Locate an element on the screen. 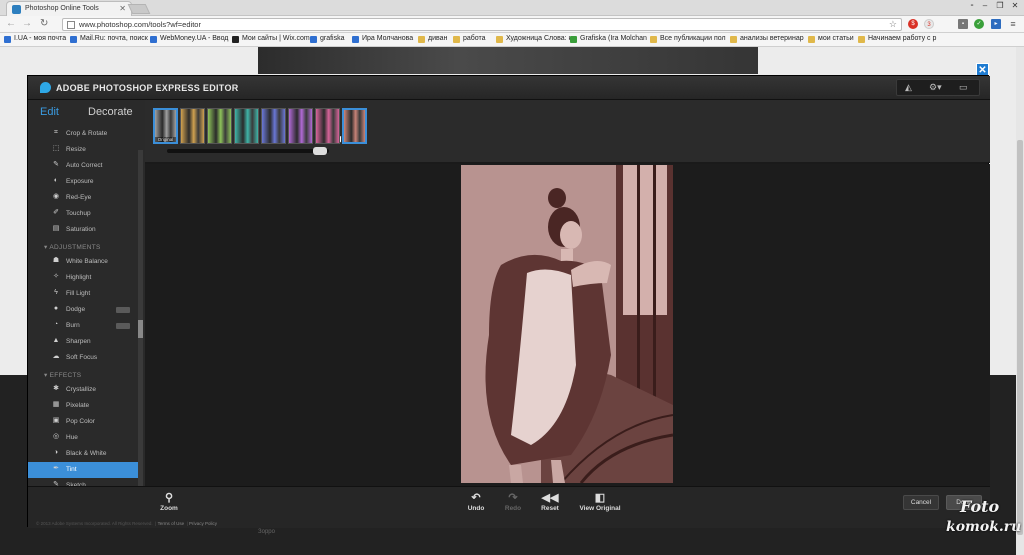 This screenshot has width=1024, height=555. forward-icon: → is located at coordinates (27, 23).